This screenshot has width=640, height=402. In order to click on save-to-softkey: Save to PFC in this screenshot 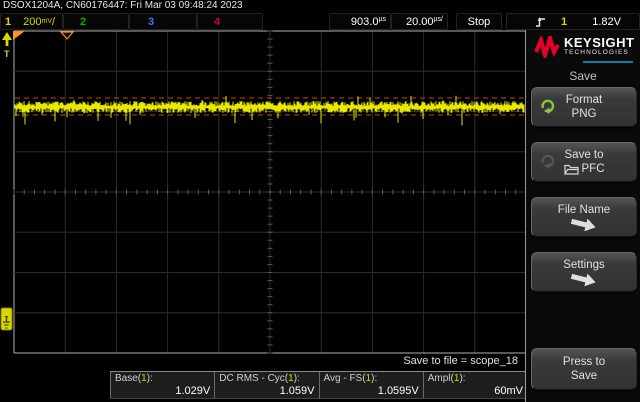, I will do `click(584, 162)`.